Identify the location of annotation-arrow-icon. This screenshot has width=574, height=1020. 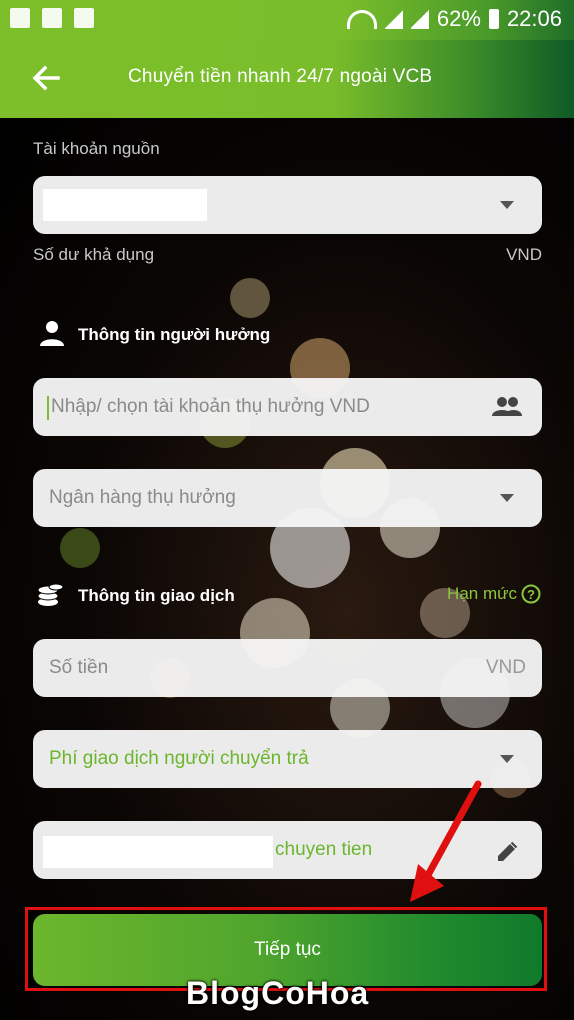
(446, 841).